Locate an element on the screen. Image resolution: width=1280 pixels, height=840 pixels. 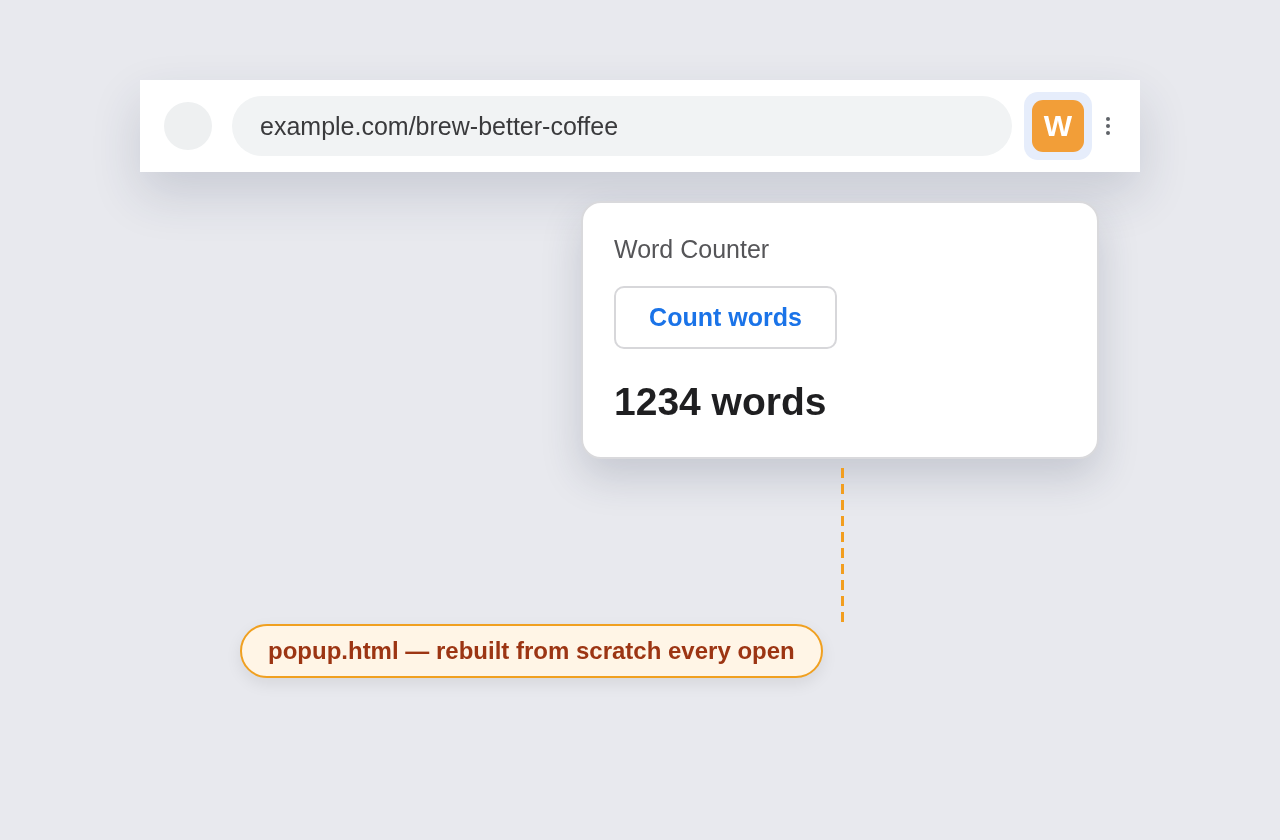
callout-label: popup.html — rebuilt from scratch every open is located at coordinates (531, 651).